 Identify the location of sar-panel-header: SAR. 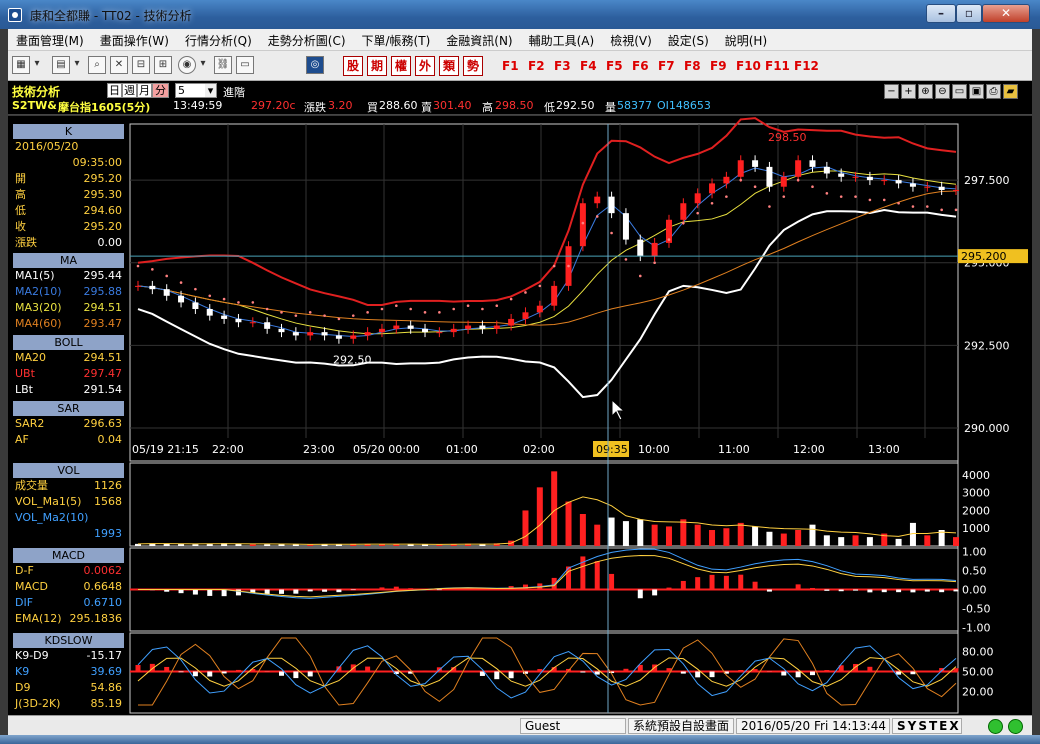
(68, 408).